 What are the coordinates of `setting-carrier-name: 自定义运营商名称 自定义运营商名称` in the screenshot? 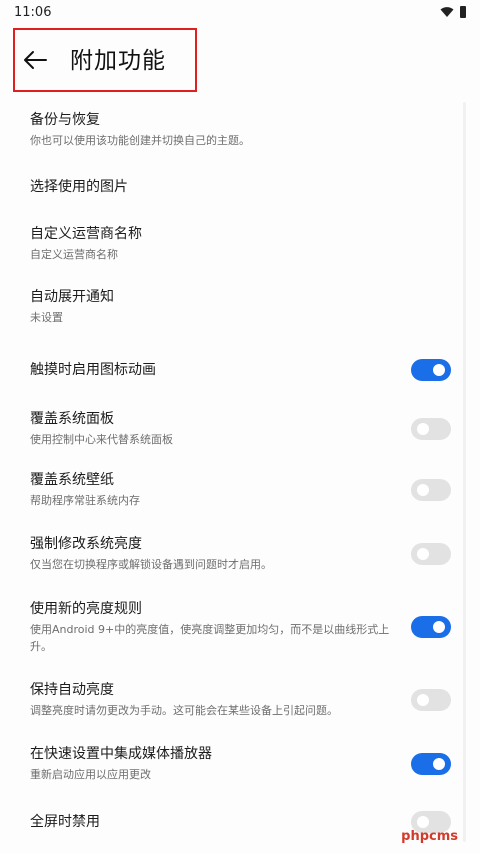 It's located at (240, 244).